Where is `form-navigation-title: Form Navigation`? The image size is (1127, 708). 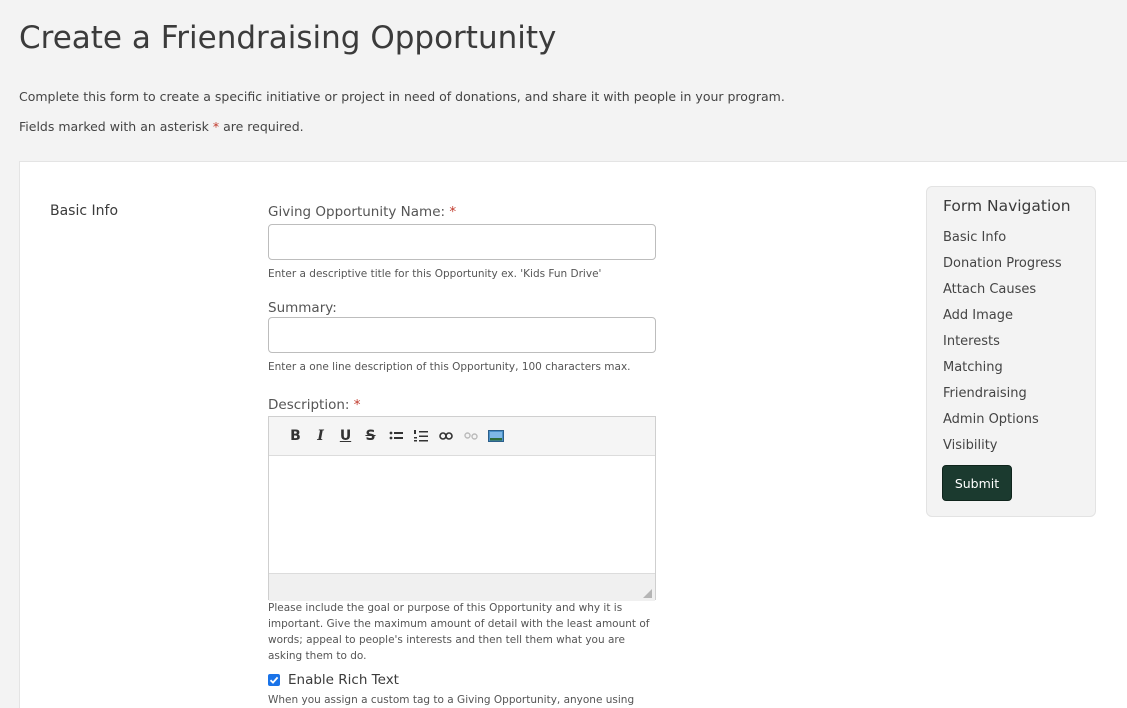
form-navigation-title: Form Navigation is located at coordinates (1007, 206).